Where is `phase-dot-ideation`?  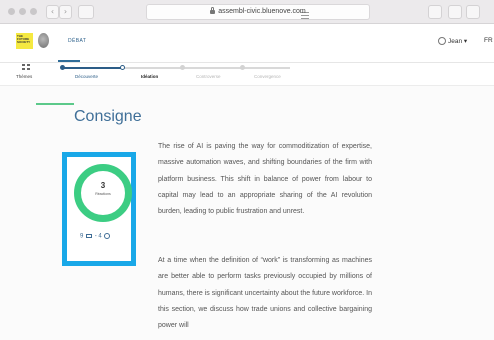 phase-dot-ideation is located at coordinates (122, 67).